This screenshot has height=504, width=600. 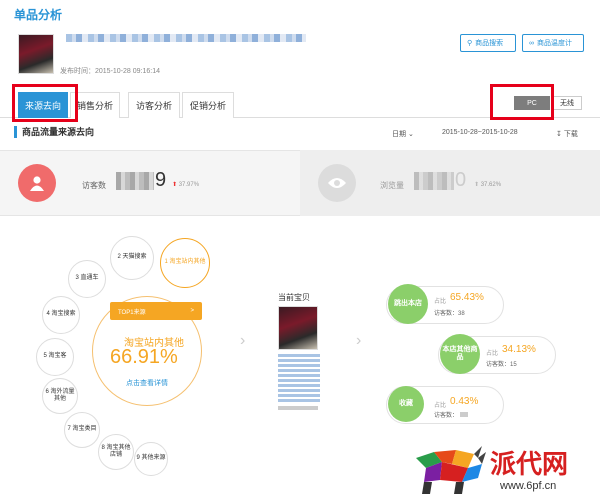 I want to click on destination-name: 跳出本店, so click(x=408, y=304).